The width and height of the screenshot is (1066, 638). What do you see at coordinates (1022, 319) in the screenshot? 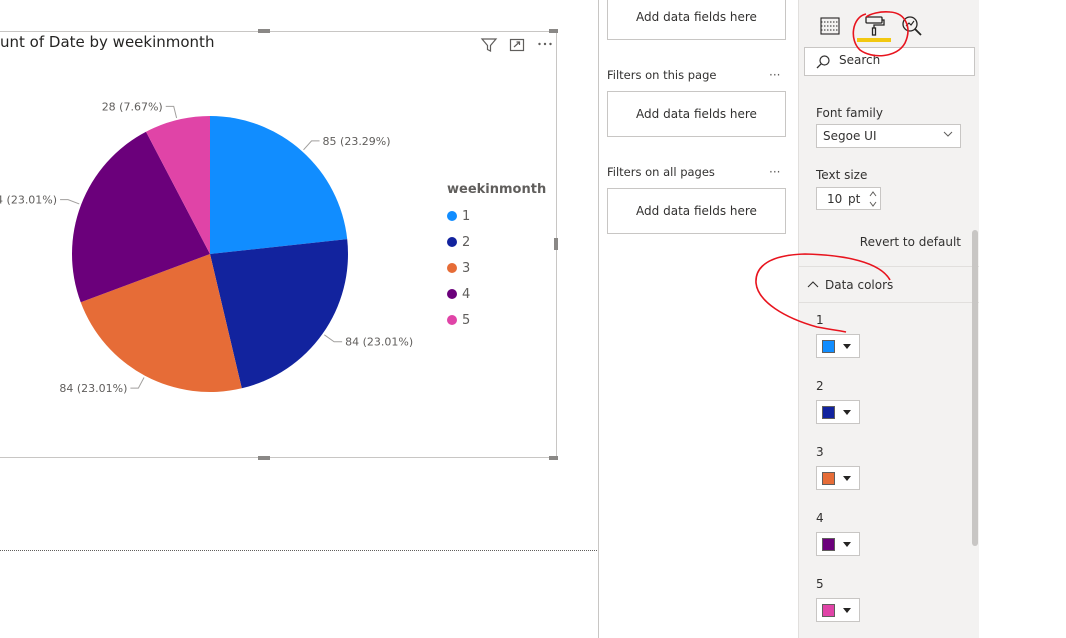
I see `pane-margin` at bounding box center [1022, 319].